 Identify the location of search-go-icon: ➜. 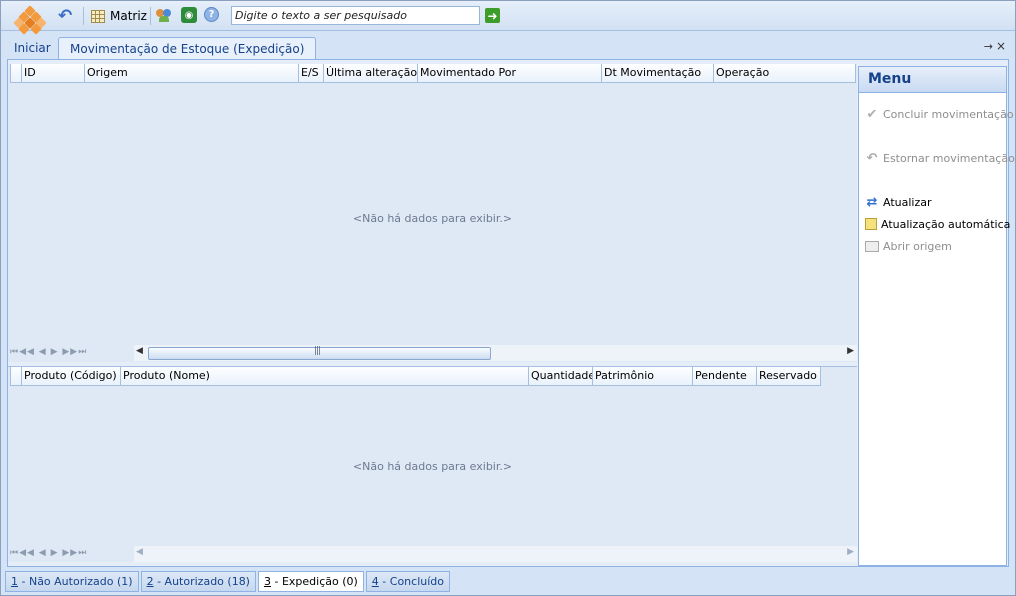
(492, 15).